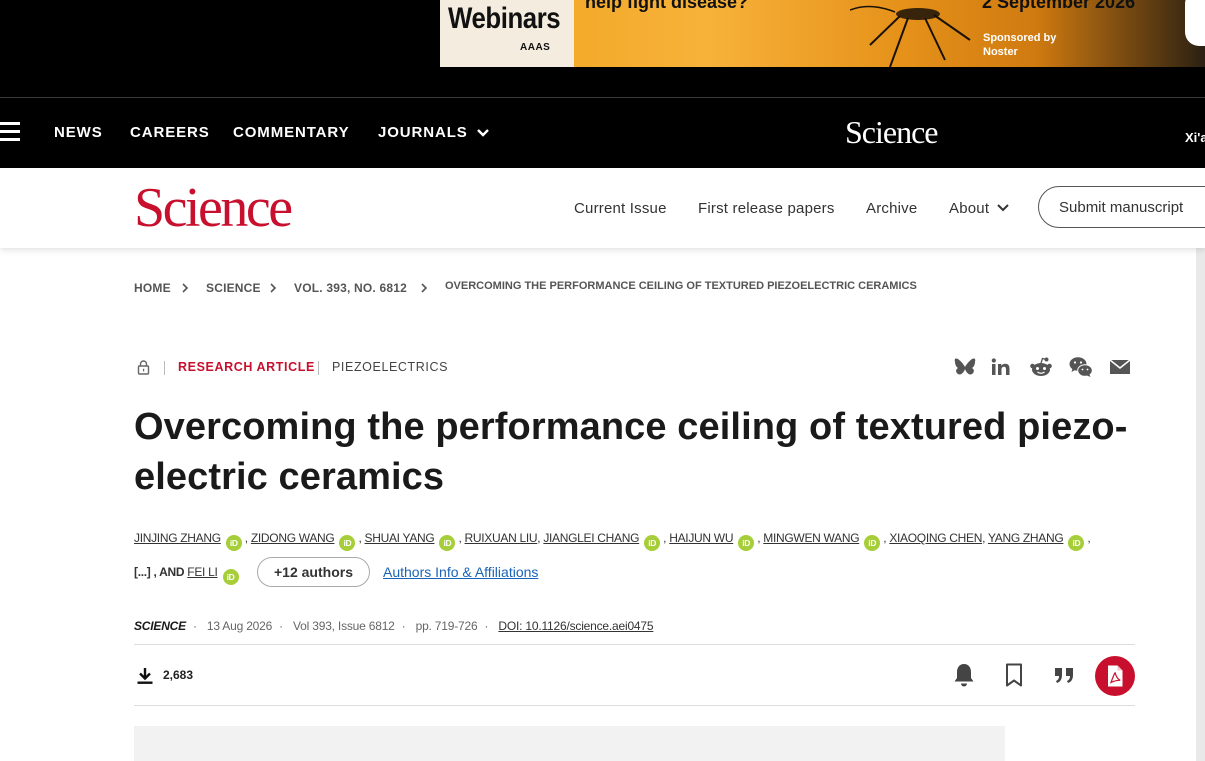 The width and height of the screenshot is (1205, 761). Describe the element at coordinates (178, 675) in the screenshot. I see `download-count: 2,683` at that location.